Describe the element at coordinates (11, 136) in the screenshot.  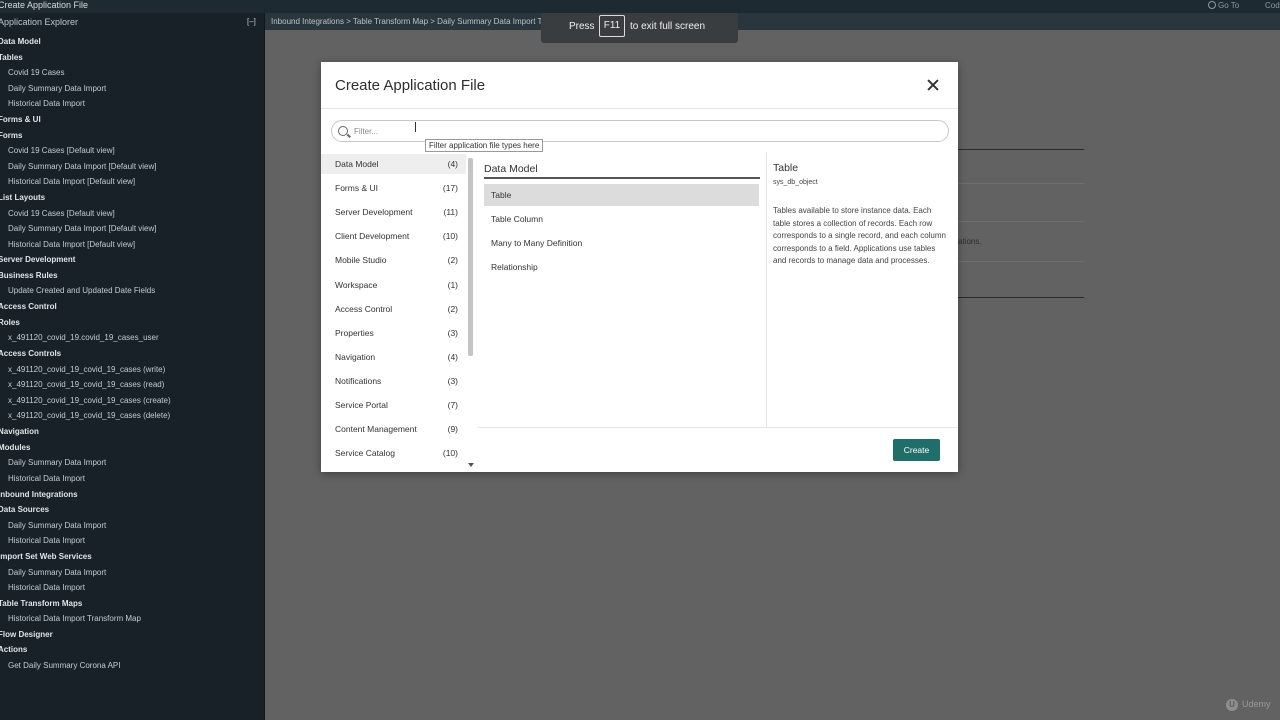
I see `sidebar-group: Forms` at that location.